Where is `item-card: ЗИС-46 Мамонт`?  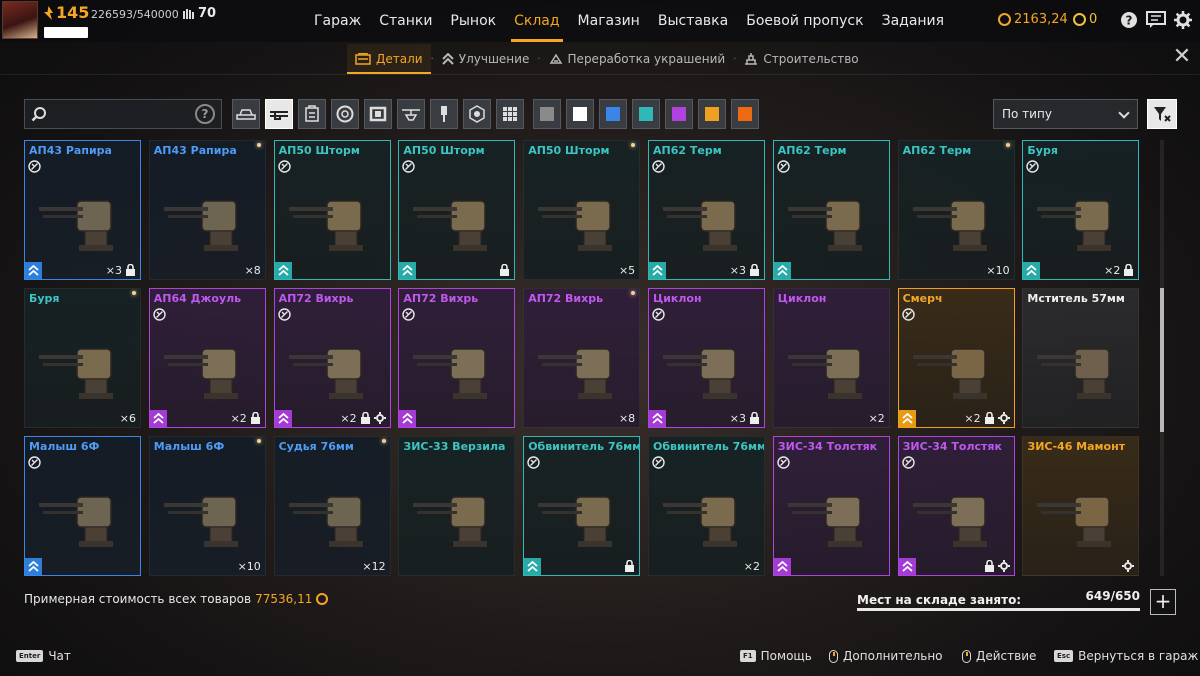
item-card: ЗИС-46 Мамонт is located at coordinates (1081, 506).